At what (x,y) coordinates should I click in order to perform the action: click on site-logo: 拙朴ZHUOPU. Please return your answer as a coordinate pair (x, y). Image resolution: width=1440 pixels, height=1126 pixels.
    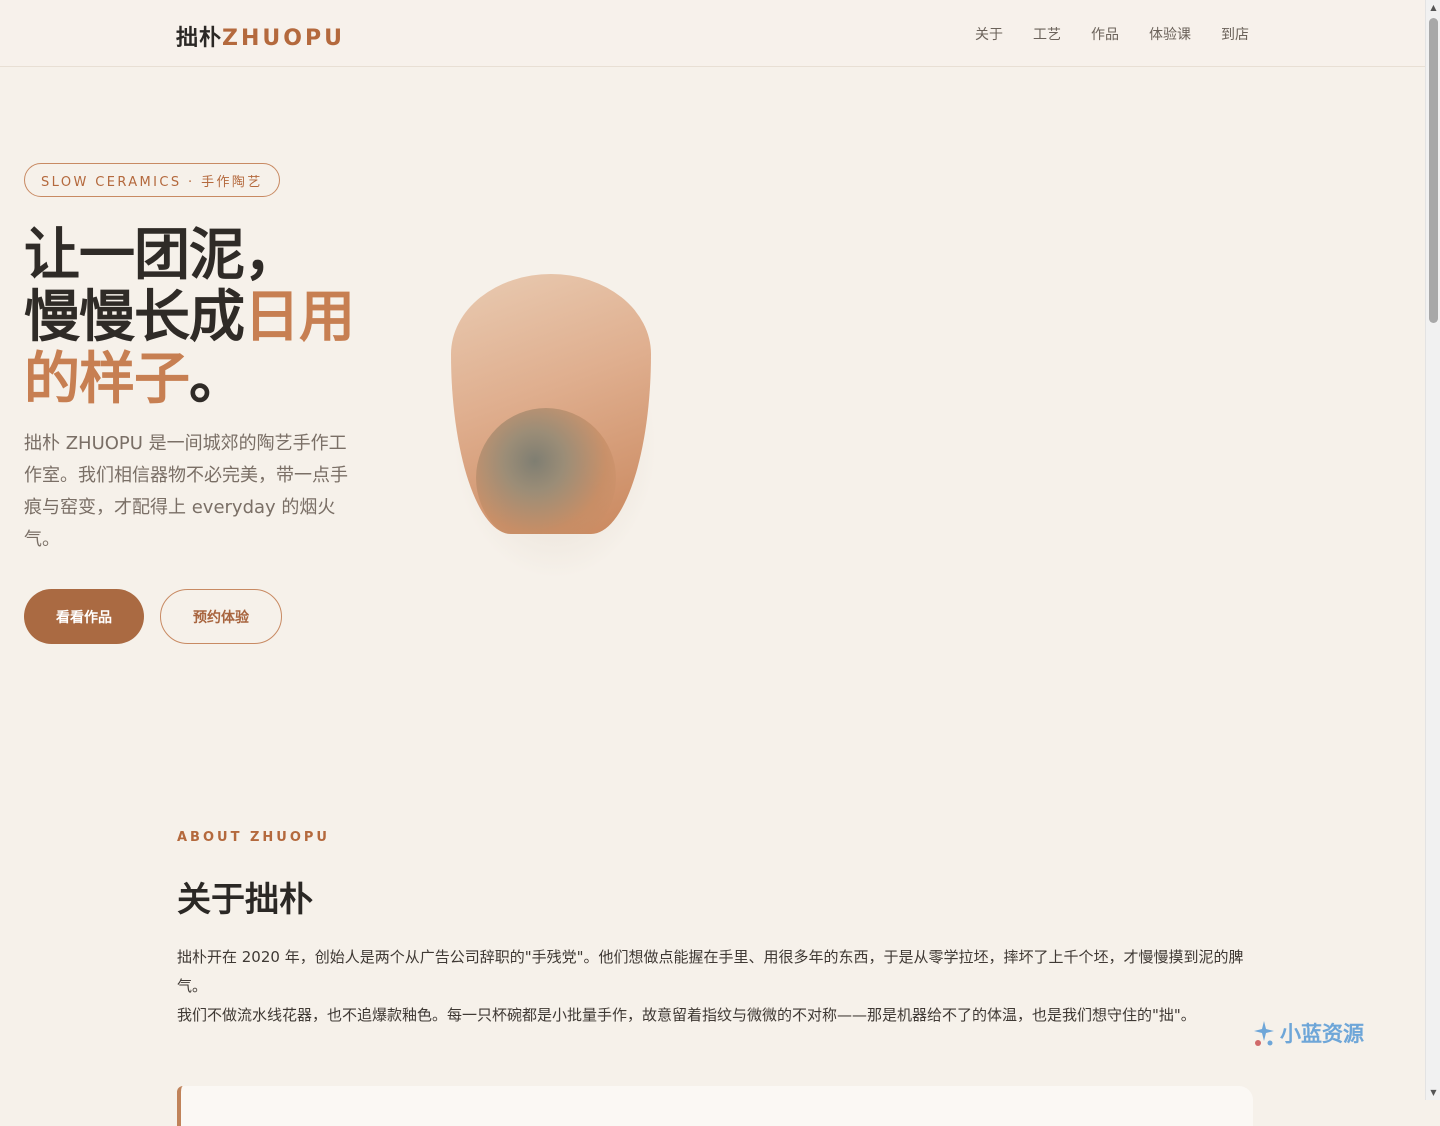
    Looking at the image, I should click on (260, 36).